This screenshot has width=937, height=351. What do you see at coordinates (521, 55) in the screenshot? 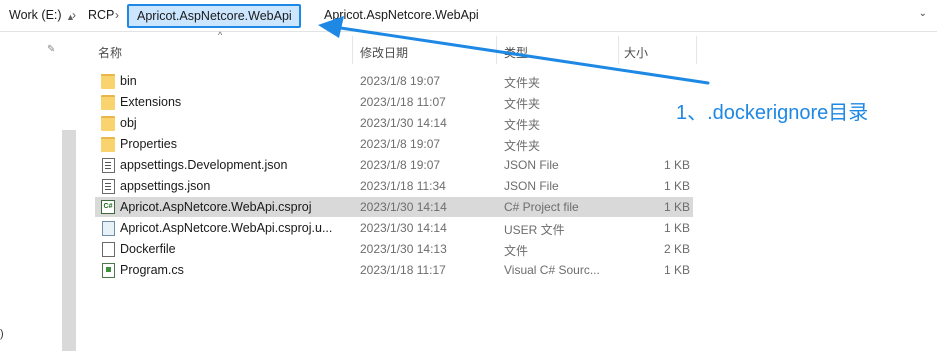
I see `annotation-arrow-line` at bounding box center [521, 55].